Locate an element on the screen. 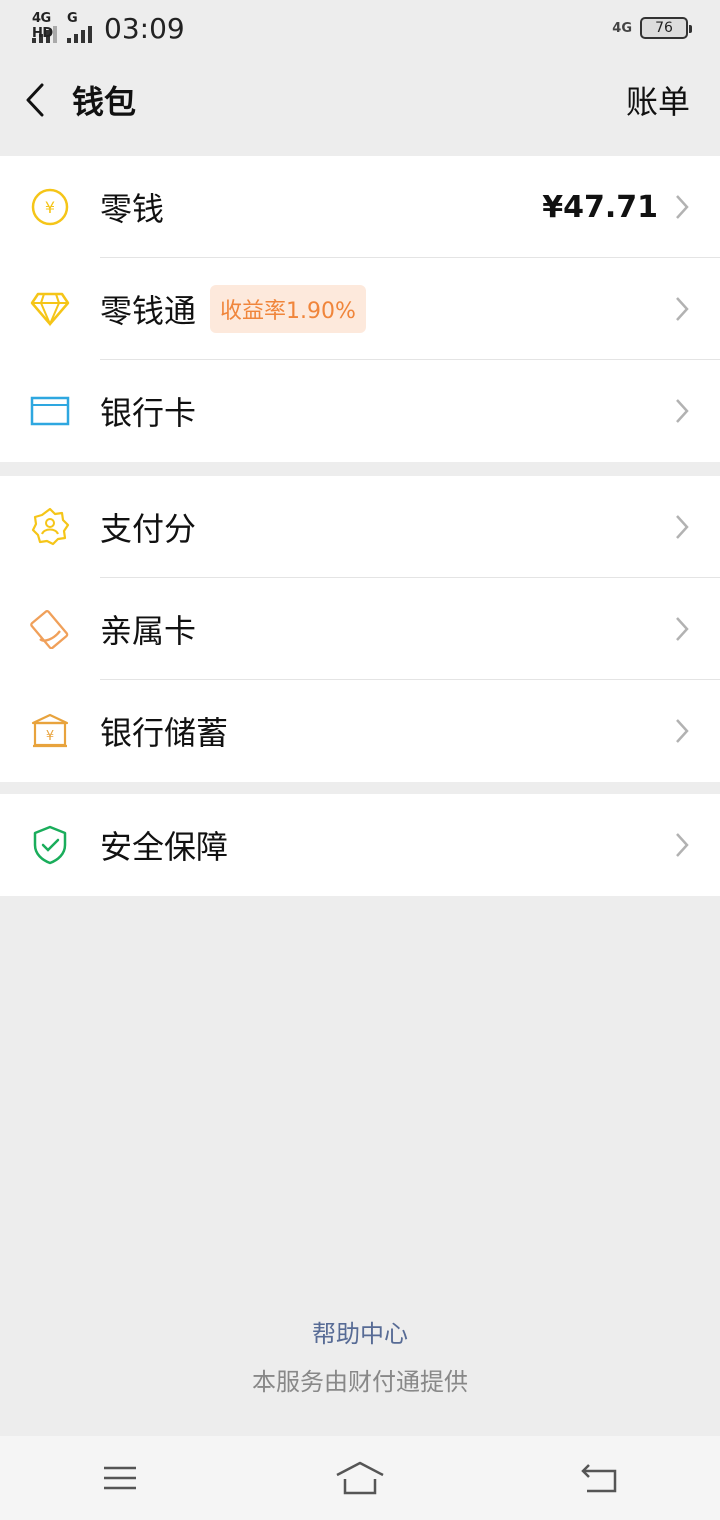  status-bar: 4G HD G 03:09 4G 76 is located at coordinates (360, 28).